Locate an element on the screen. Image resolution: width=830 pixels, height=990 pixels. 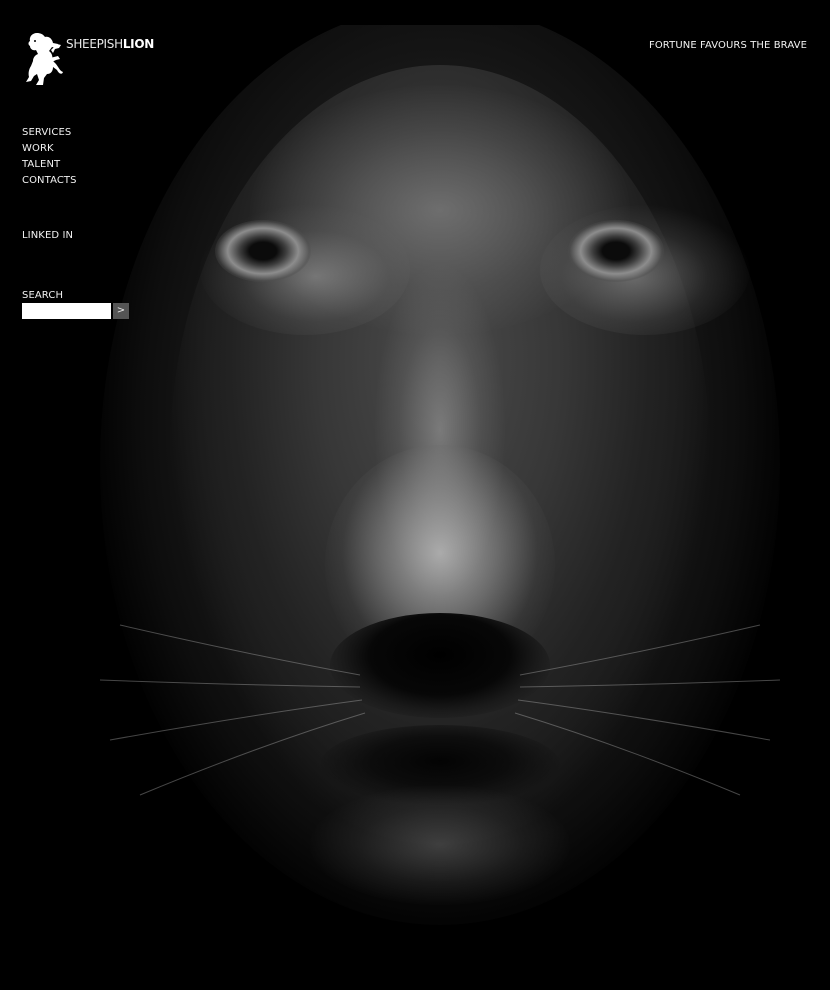
nav-item-contacts: CONTACTS is located at coordinates (49, 178).